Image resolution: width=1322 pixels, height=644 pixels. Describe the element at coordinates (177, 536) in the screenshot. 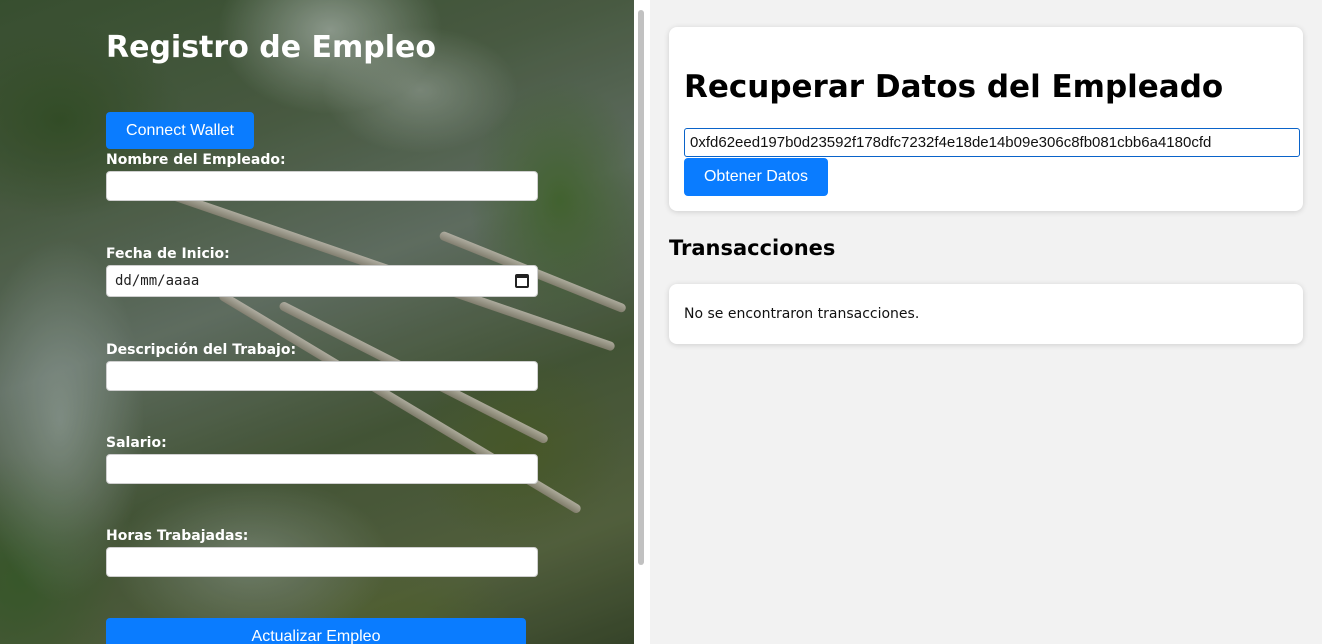

I see `hours-worked-label: Horas Trabajadas:` at that location.